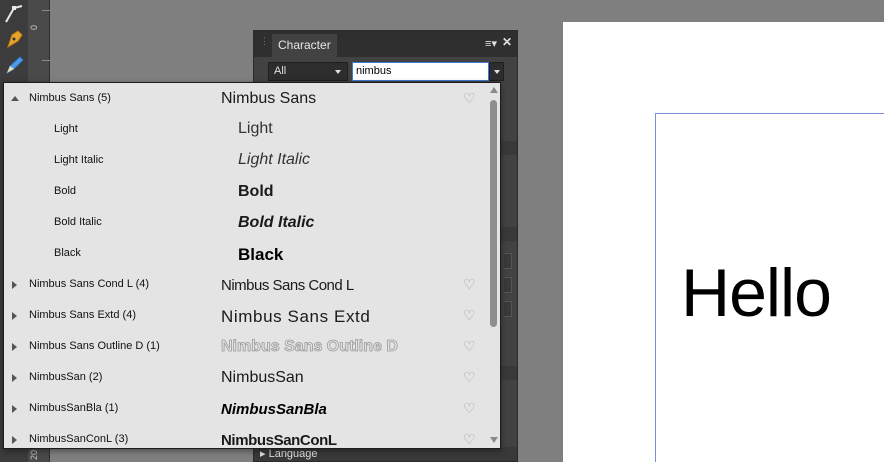 Image resolution: width=884 pixels, height=462 pixels. I want to click on font-dropdown-toggle, so click(496, 71).